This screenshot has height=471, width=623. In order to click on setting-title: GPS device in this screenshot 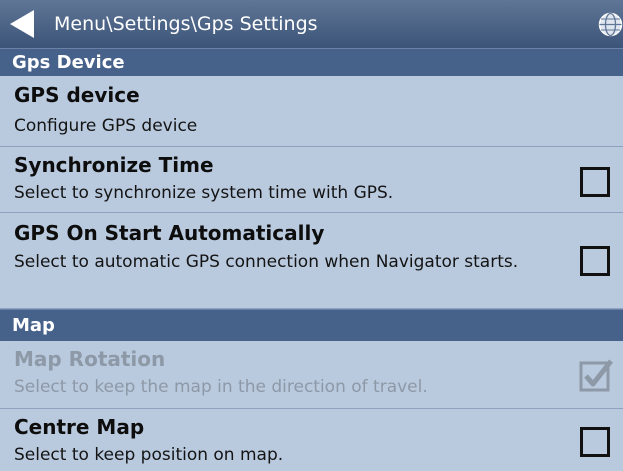, I will do `click(77, 95)`.